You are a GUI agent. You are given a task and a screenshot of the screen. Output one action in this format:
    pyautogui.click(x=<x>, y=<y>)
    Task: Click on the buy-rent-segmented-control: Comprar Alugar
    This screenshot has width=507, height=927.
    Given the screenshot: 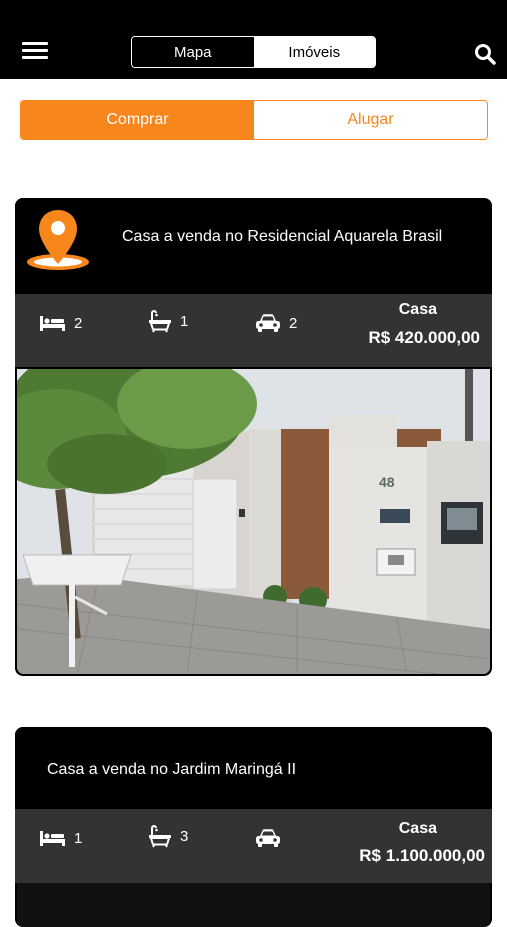 What is the action you would take?
    pyautogui.click(x=254, y=120)
    